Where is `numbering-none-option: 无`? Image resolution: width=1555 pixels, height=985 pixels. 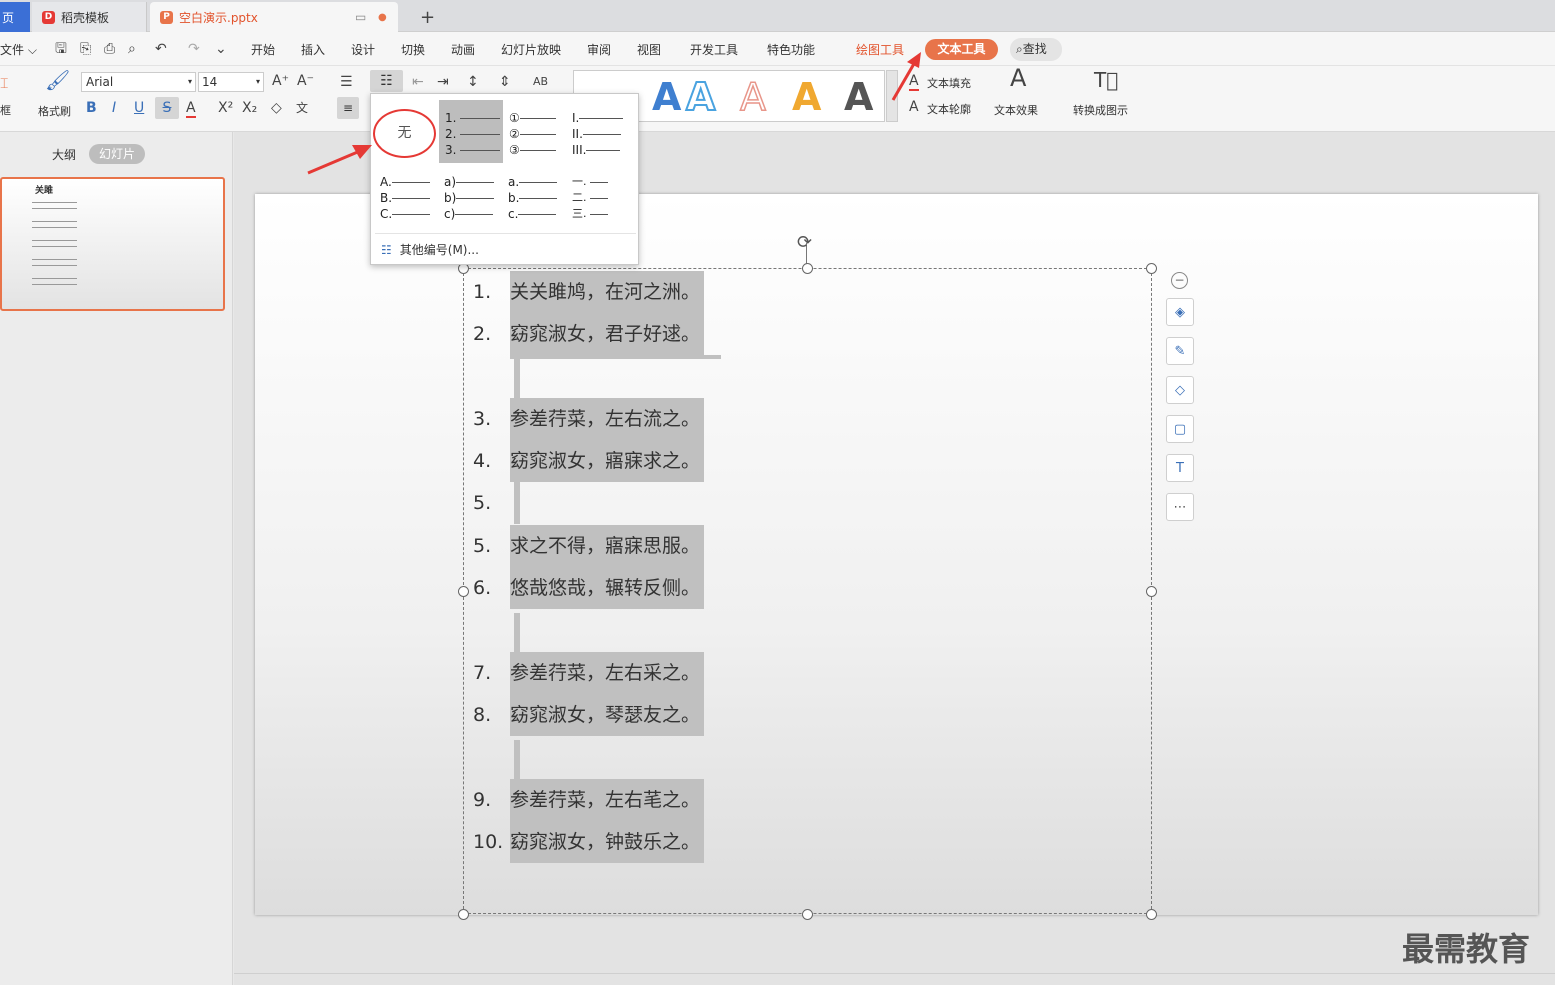 numbering-none-option: 无 is located at coordinates (404, 133).